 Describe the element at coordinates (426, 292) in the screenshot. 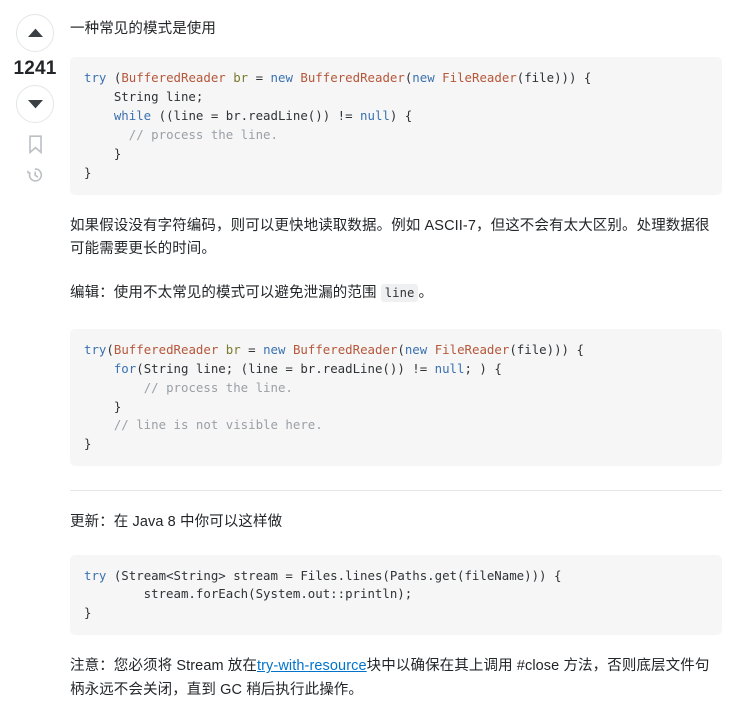

I see `edit-text-suffix: 。` at that location.